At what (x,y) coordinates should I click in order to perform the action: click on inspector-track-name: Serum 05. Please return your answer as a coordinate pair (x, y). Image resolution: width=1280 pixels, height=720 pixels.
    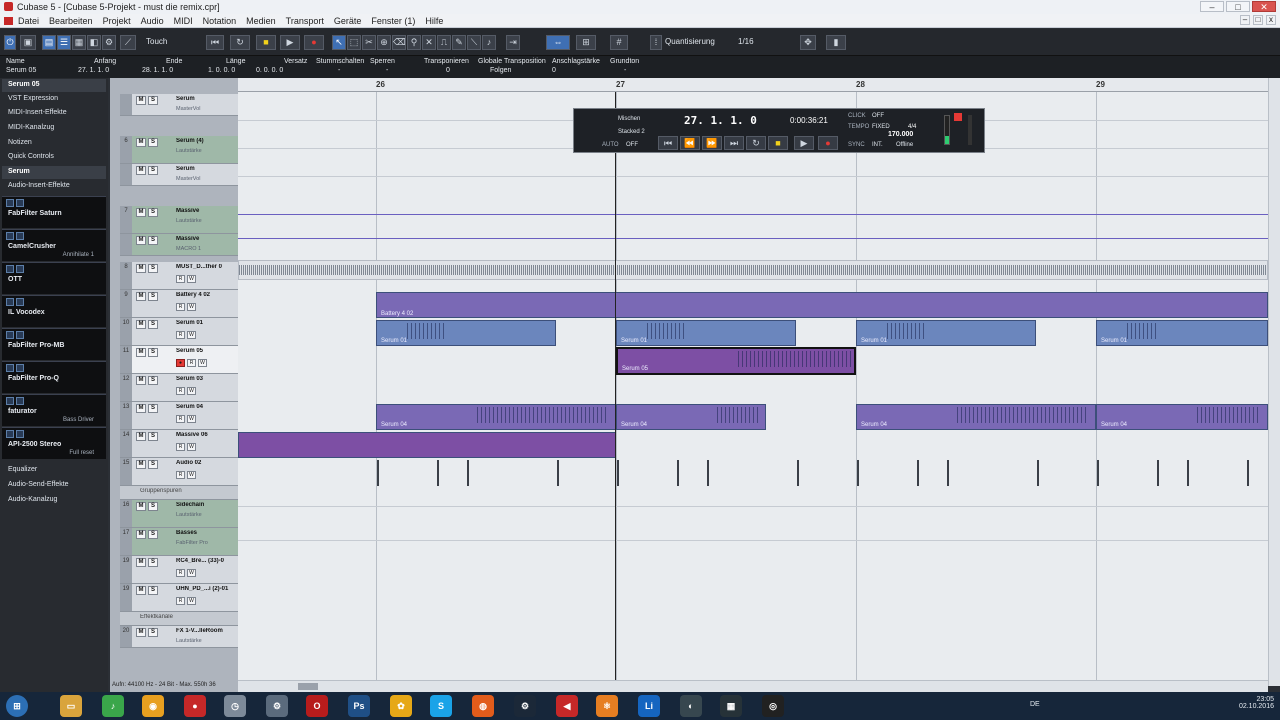
    Looking at the image, I should click on (54, 85).